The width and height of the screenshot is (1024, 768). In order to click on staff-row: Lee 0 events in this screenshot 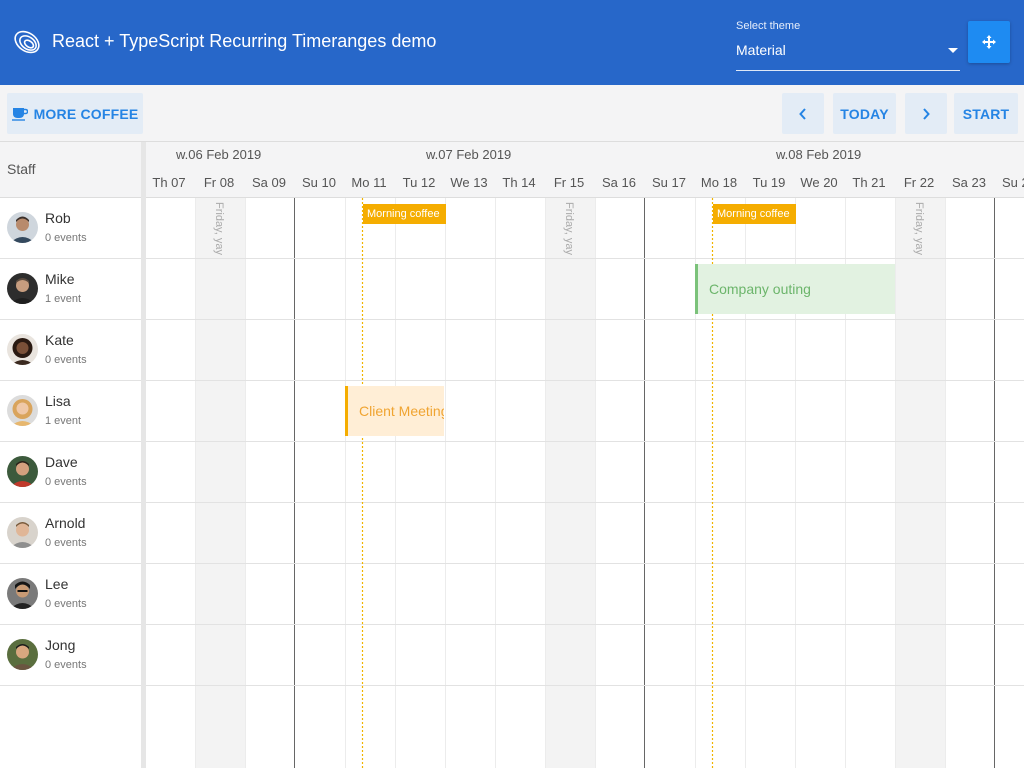, I will do `click(70, 594)`.